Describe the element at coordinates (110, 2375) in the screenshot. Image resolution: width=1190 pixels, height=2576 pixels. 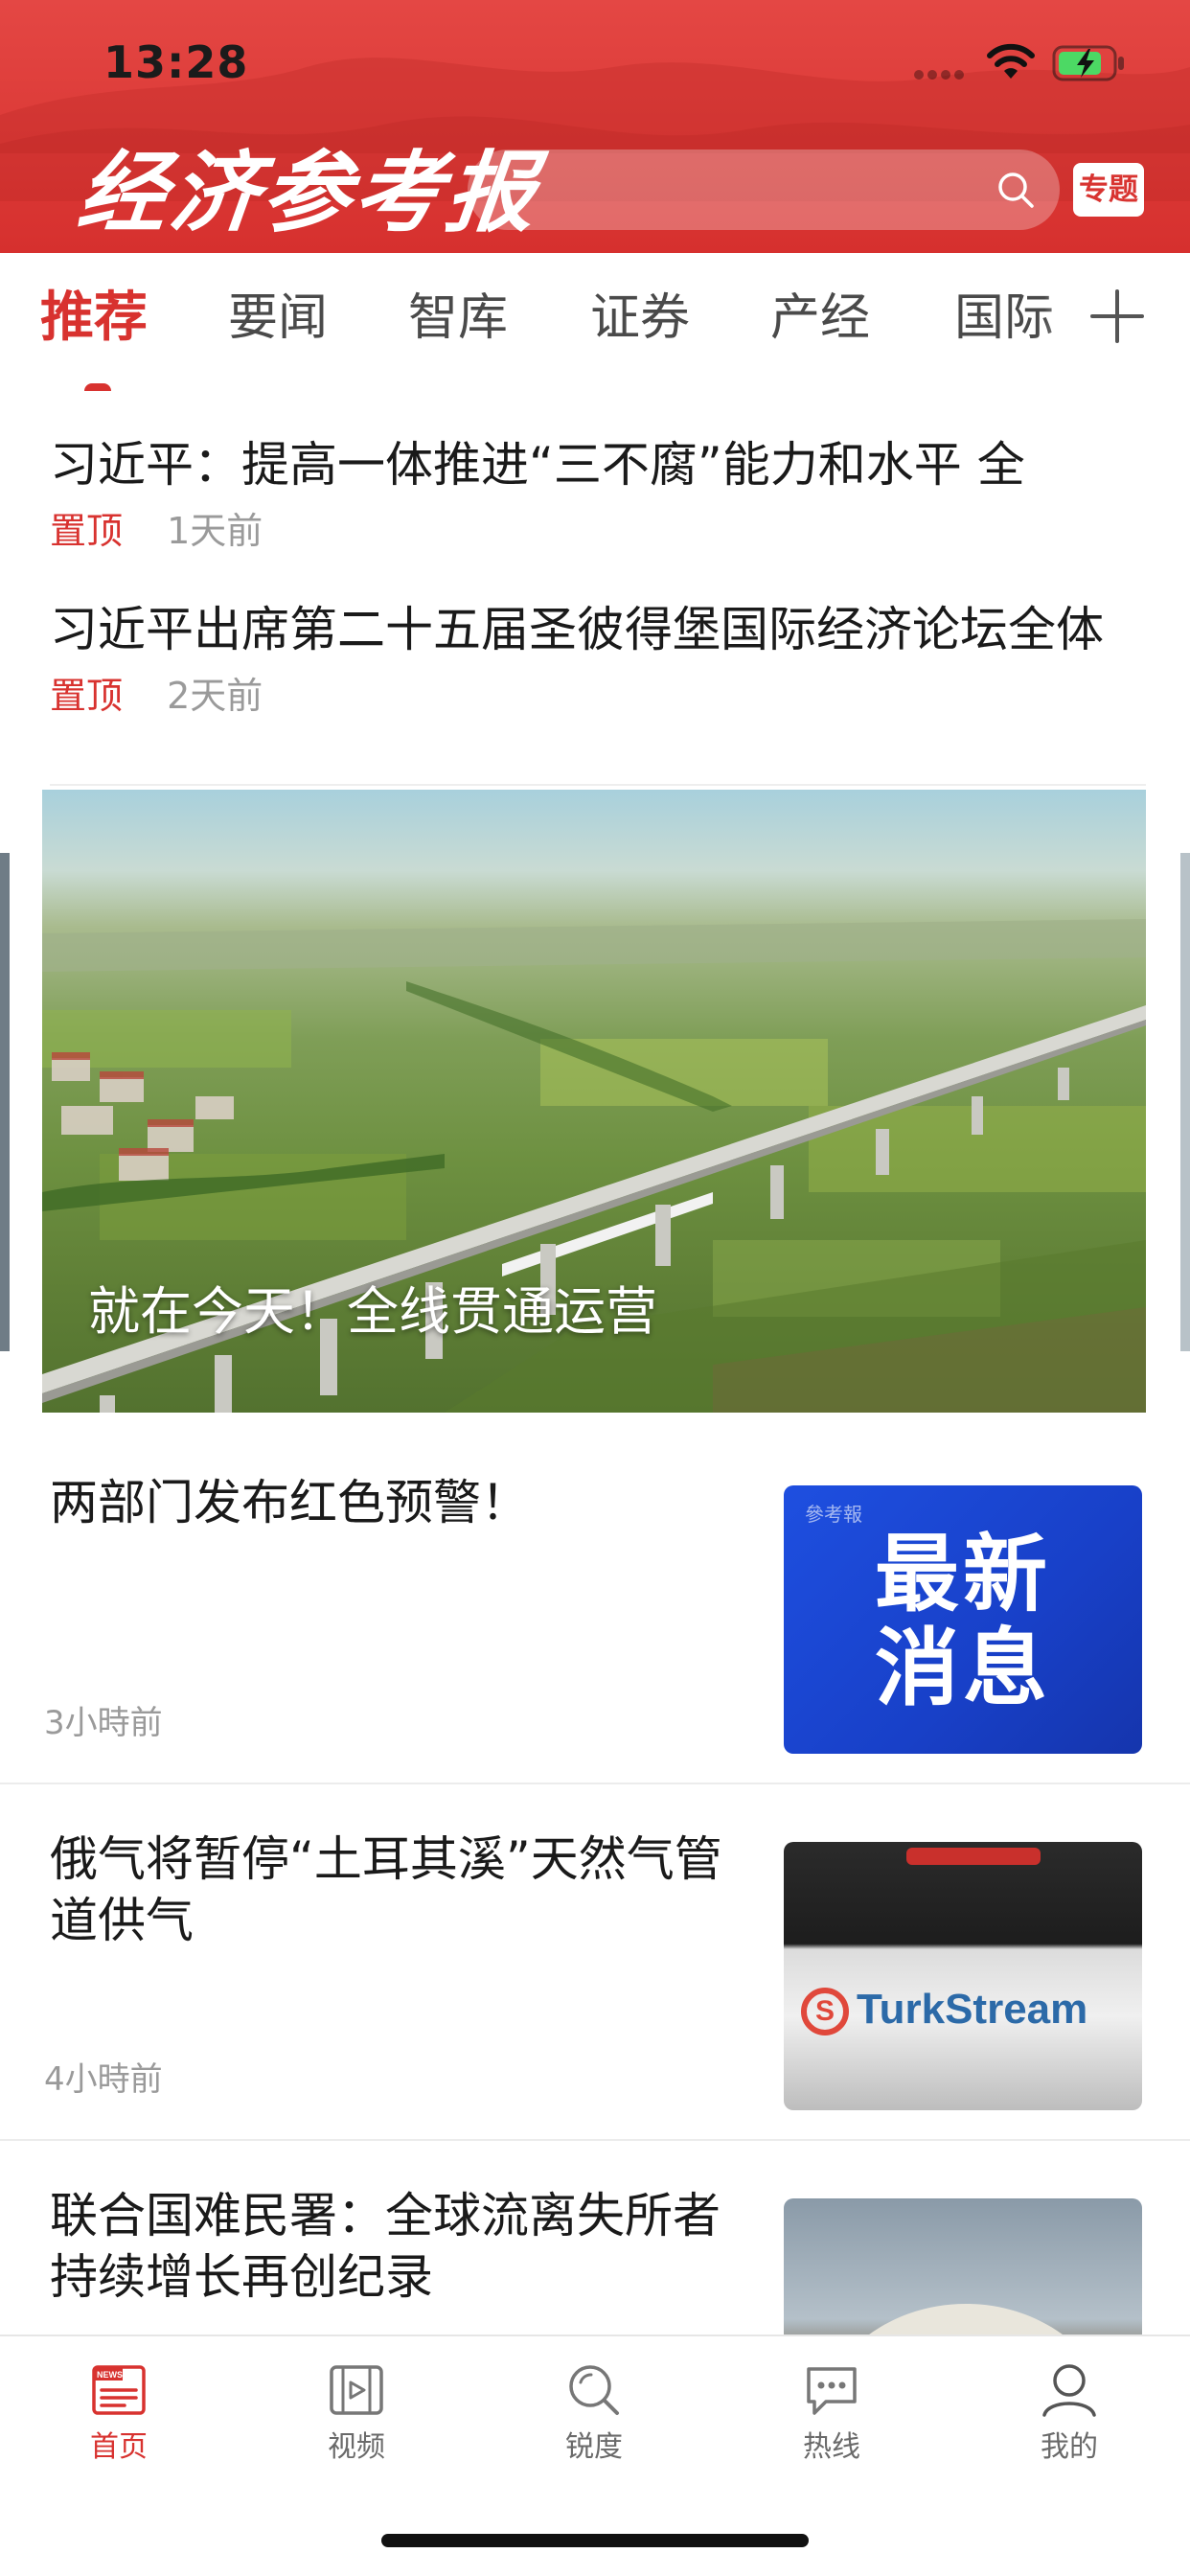
I see `svg-text: NEWS` at that location.